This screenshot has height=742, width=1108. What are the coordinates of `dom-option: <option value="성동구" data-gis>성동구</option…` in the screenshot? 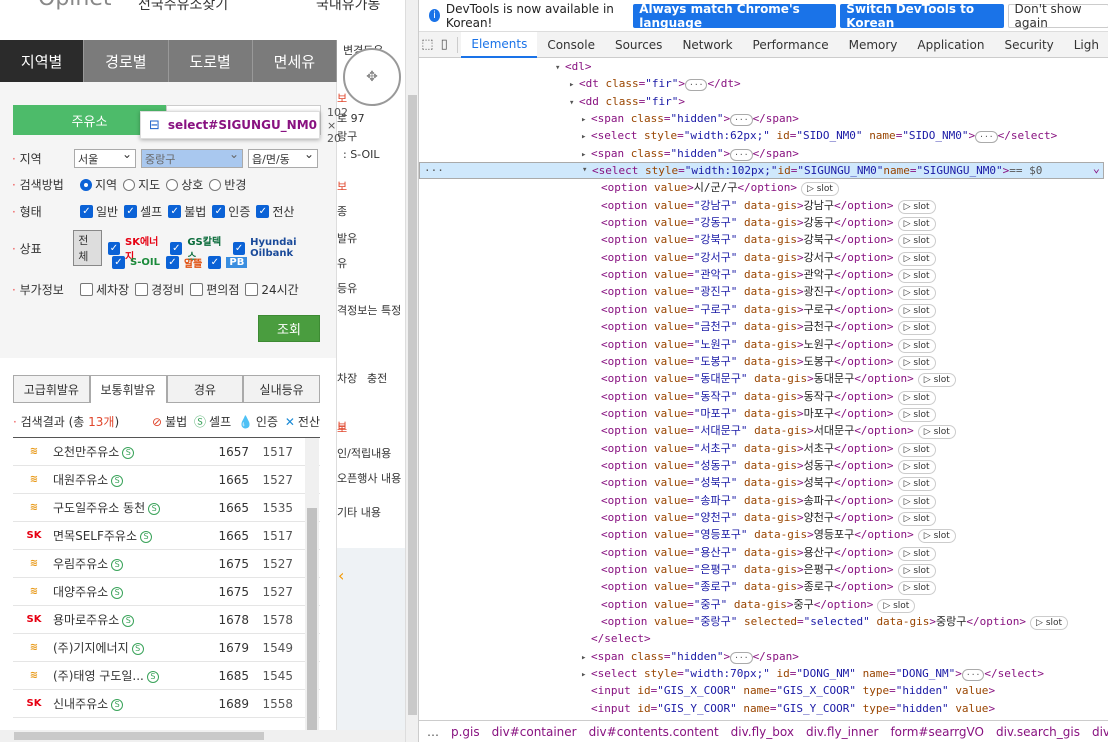 It's located at (763, 465).